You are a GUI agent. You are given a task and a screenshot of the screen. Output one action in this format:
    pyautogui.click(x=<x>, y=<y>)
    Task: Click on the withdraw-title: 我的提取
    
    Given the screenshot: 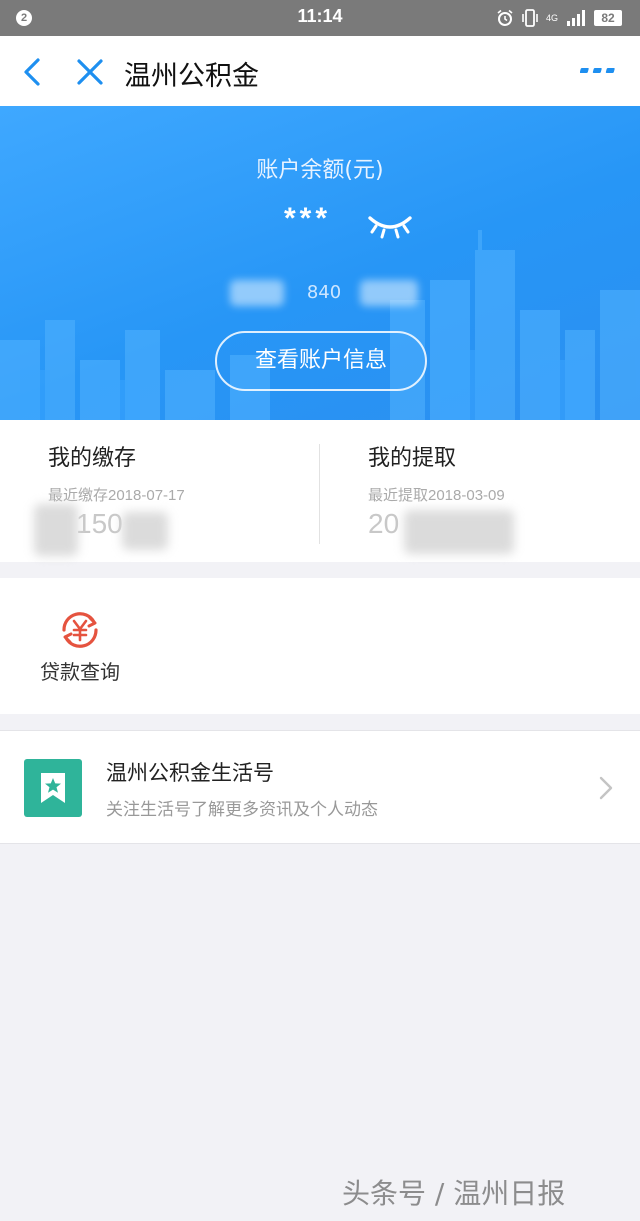 What is the action you would take?
    pyautogui.click(x=412, y=458)
    